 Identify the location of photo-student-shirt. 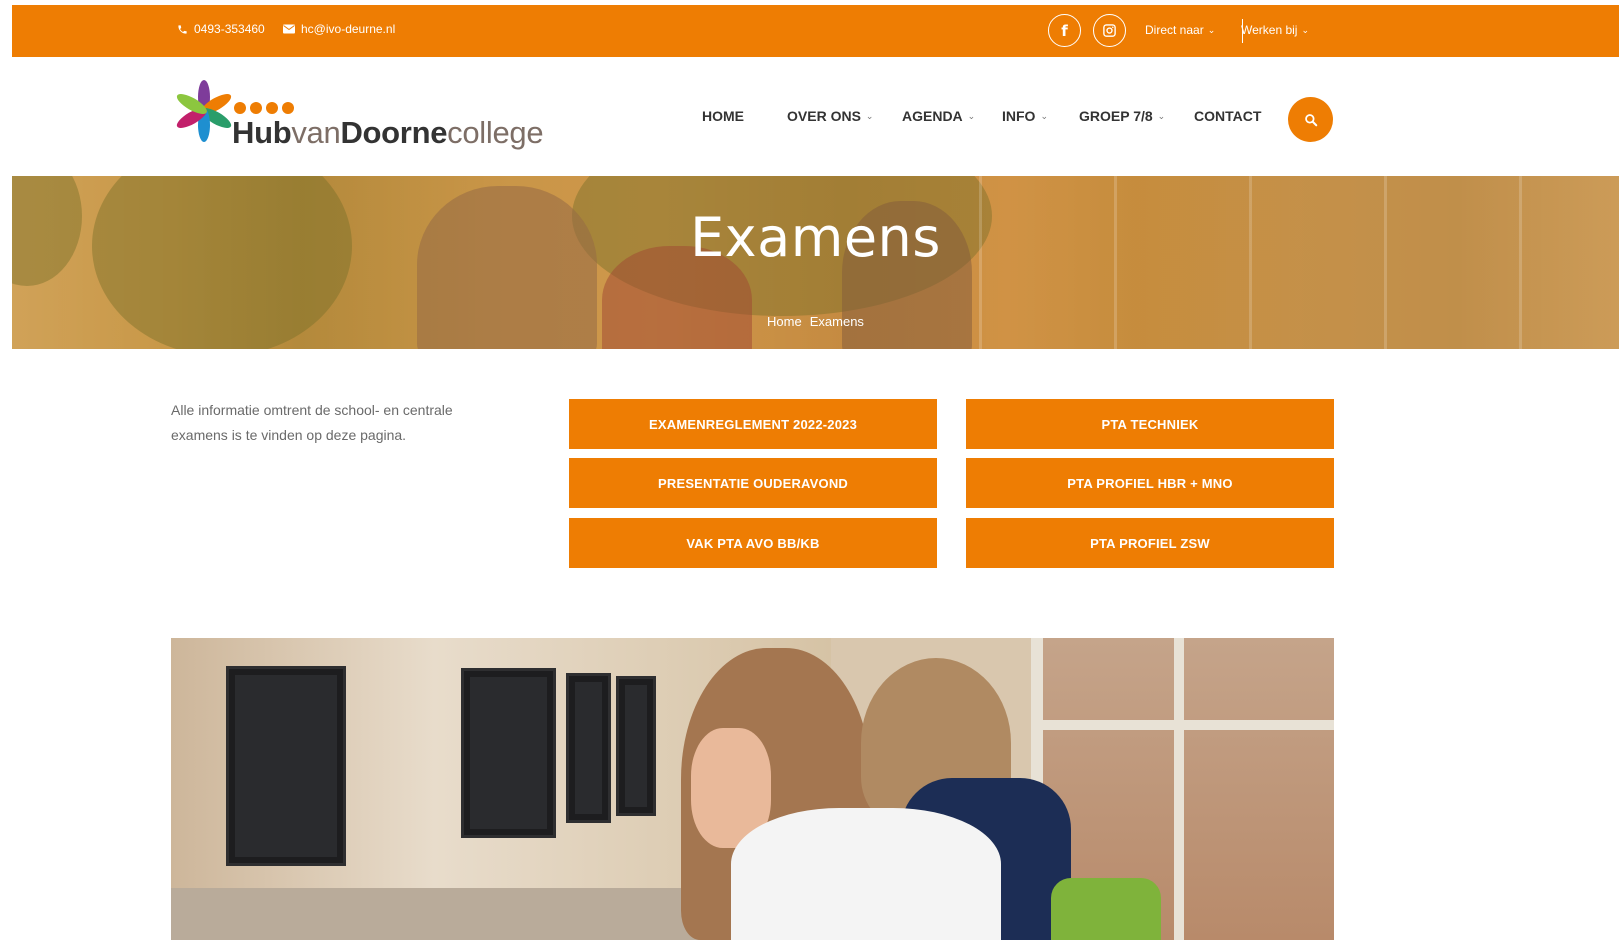
(866, 874).